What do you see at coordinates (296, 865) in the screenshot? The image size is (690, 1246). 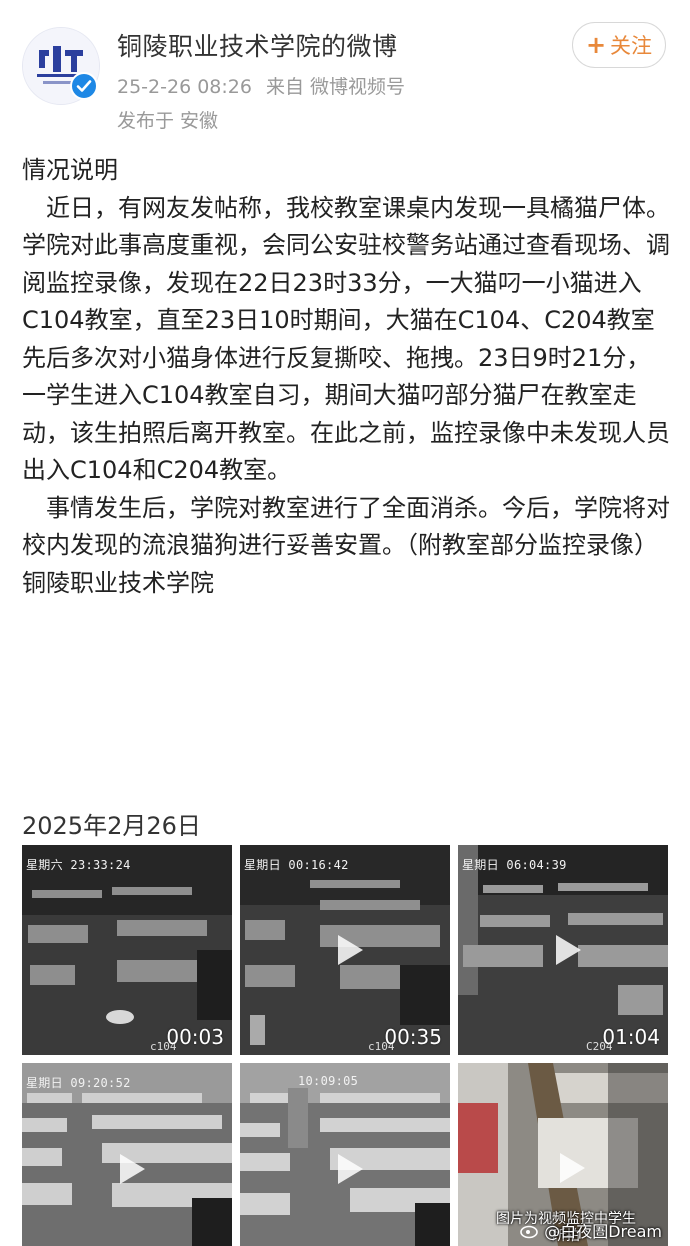 I see `cctv-timestamp: 星期日 00:16:42` at bounding box center [296, 865].